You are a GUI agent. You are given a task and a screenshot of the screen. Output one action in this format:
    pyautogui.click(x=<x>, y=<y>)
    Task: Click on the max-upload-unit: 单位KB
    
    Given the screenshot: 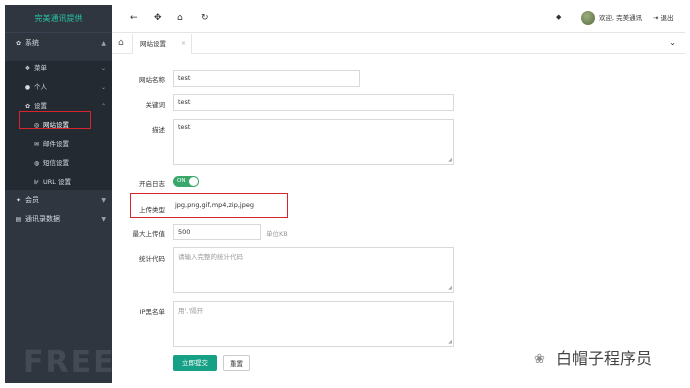 What is the action you would take?
    pyautogui.click(x=277, y=234)
    